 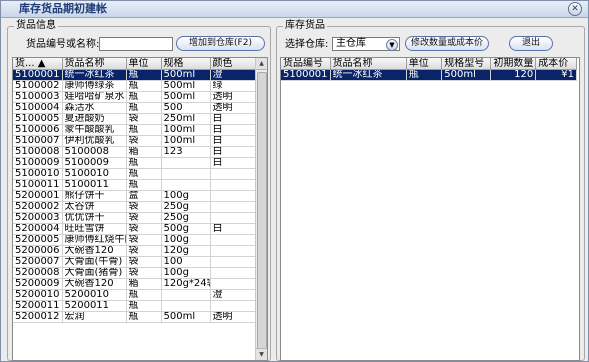 What do you see at coordinates (513, 75) in the screenshot?
I see `table-cell: 120` at bounding box center [513, 75].